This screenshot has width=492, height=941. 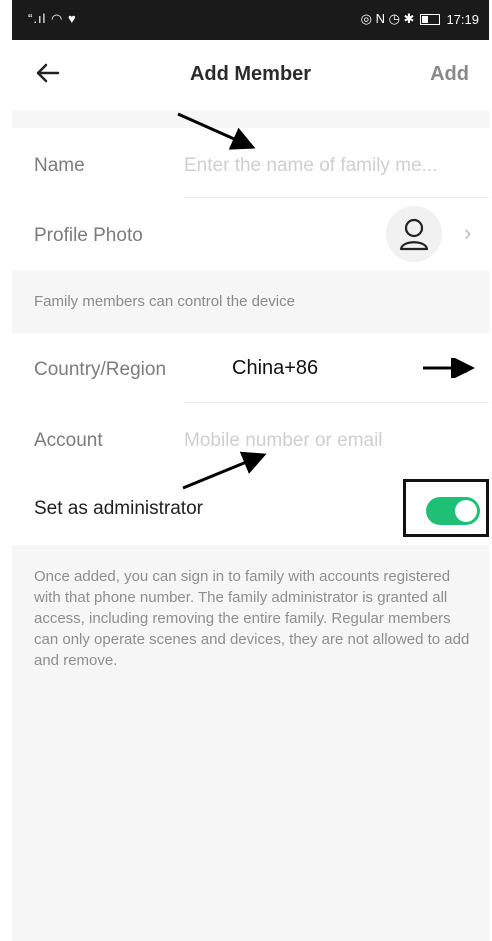 What do you see at coordinates (430, 19) in the screenshot?
I see `battery-icon` at bounding box center [430, 19].